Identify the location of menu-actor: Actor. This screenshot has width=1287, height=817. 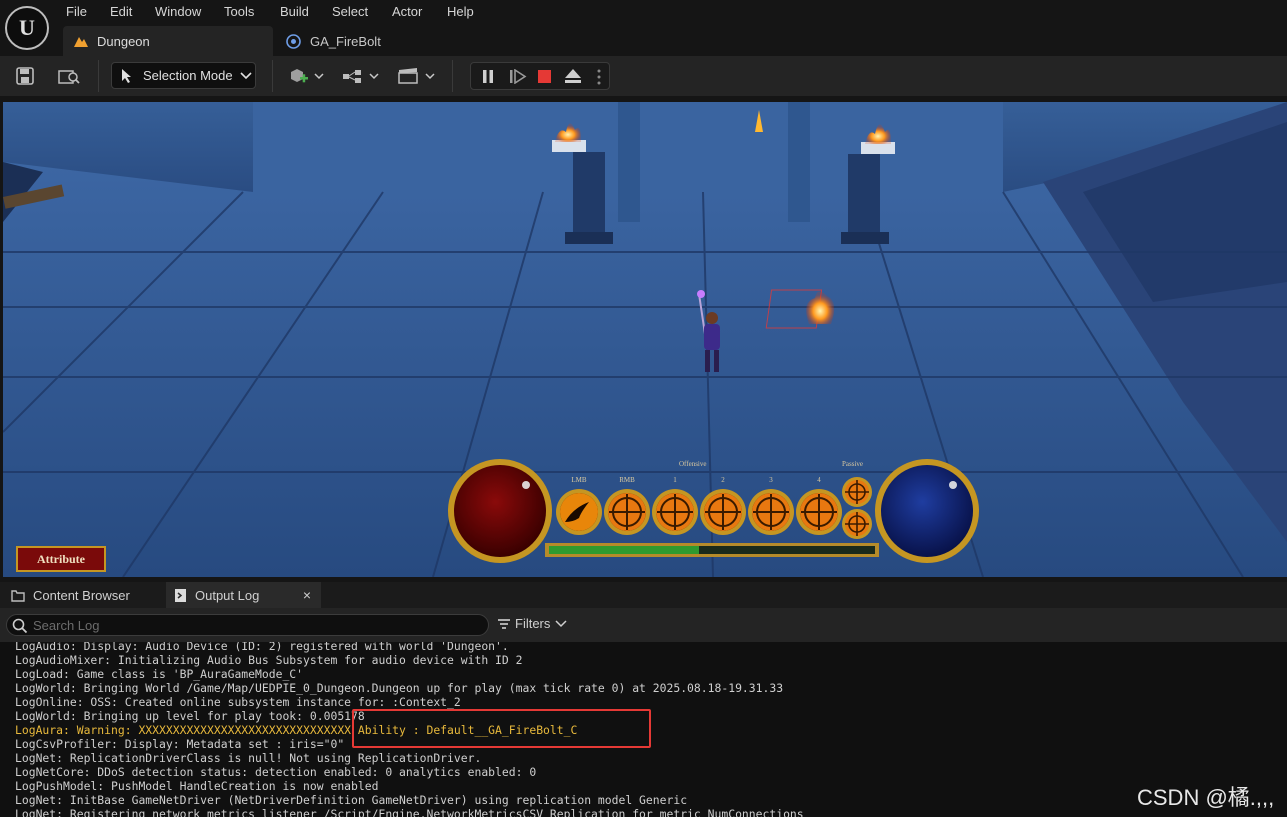
(407, 11).